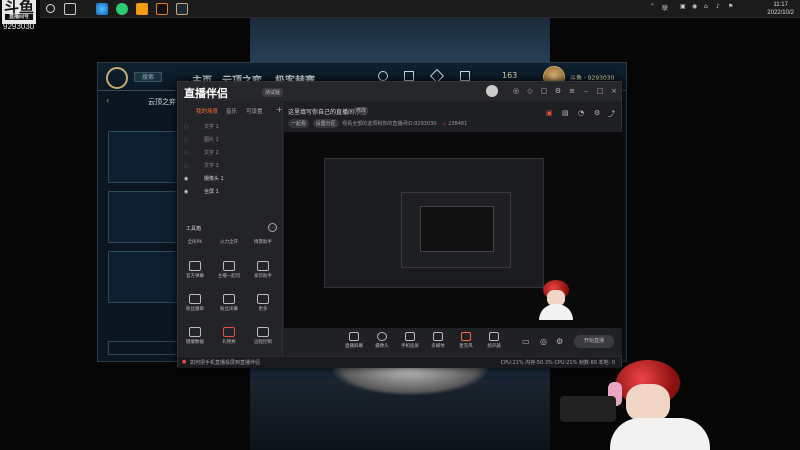 The height and width of the screenshot is (450, 800). What do you see at coordinates (229, 303) in the screenshot?
I see `tool-fan-close: 粉丝闭幕` at bounding box center [229, 303].